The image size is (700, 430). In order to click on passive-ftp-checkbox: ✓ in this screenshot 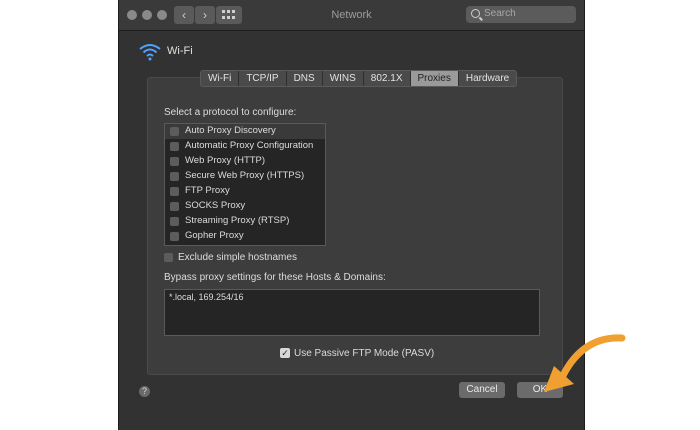, I will do `click(285, 353)`.